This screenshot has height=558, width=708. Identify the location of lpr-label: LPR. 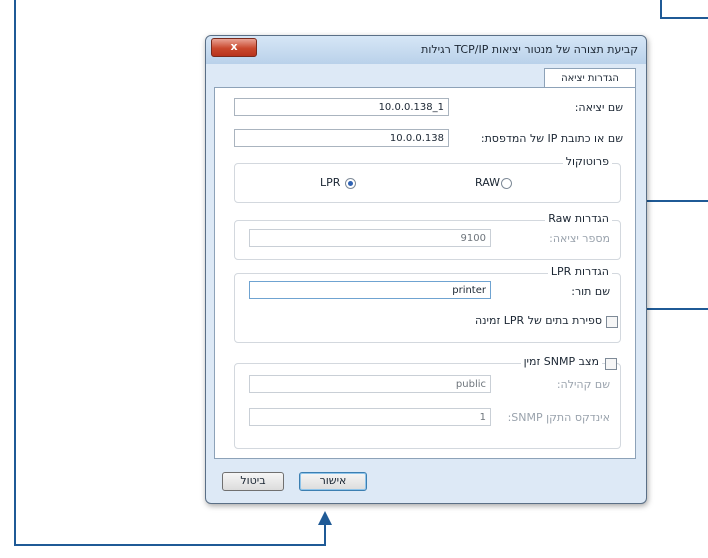
(330, 182).